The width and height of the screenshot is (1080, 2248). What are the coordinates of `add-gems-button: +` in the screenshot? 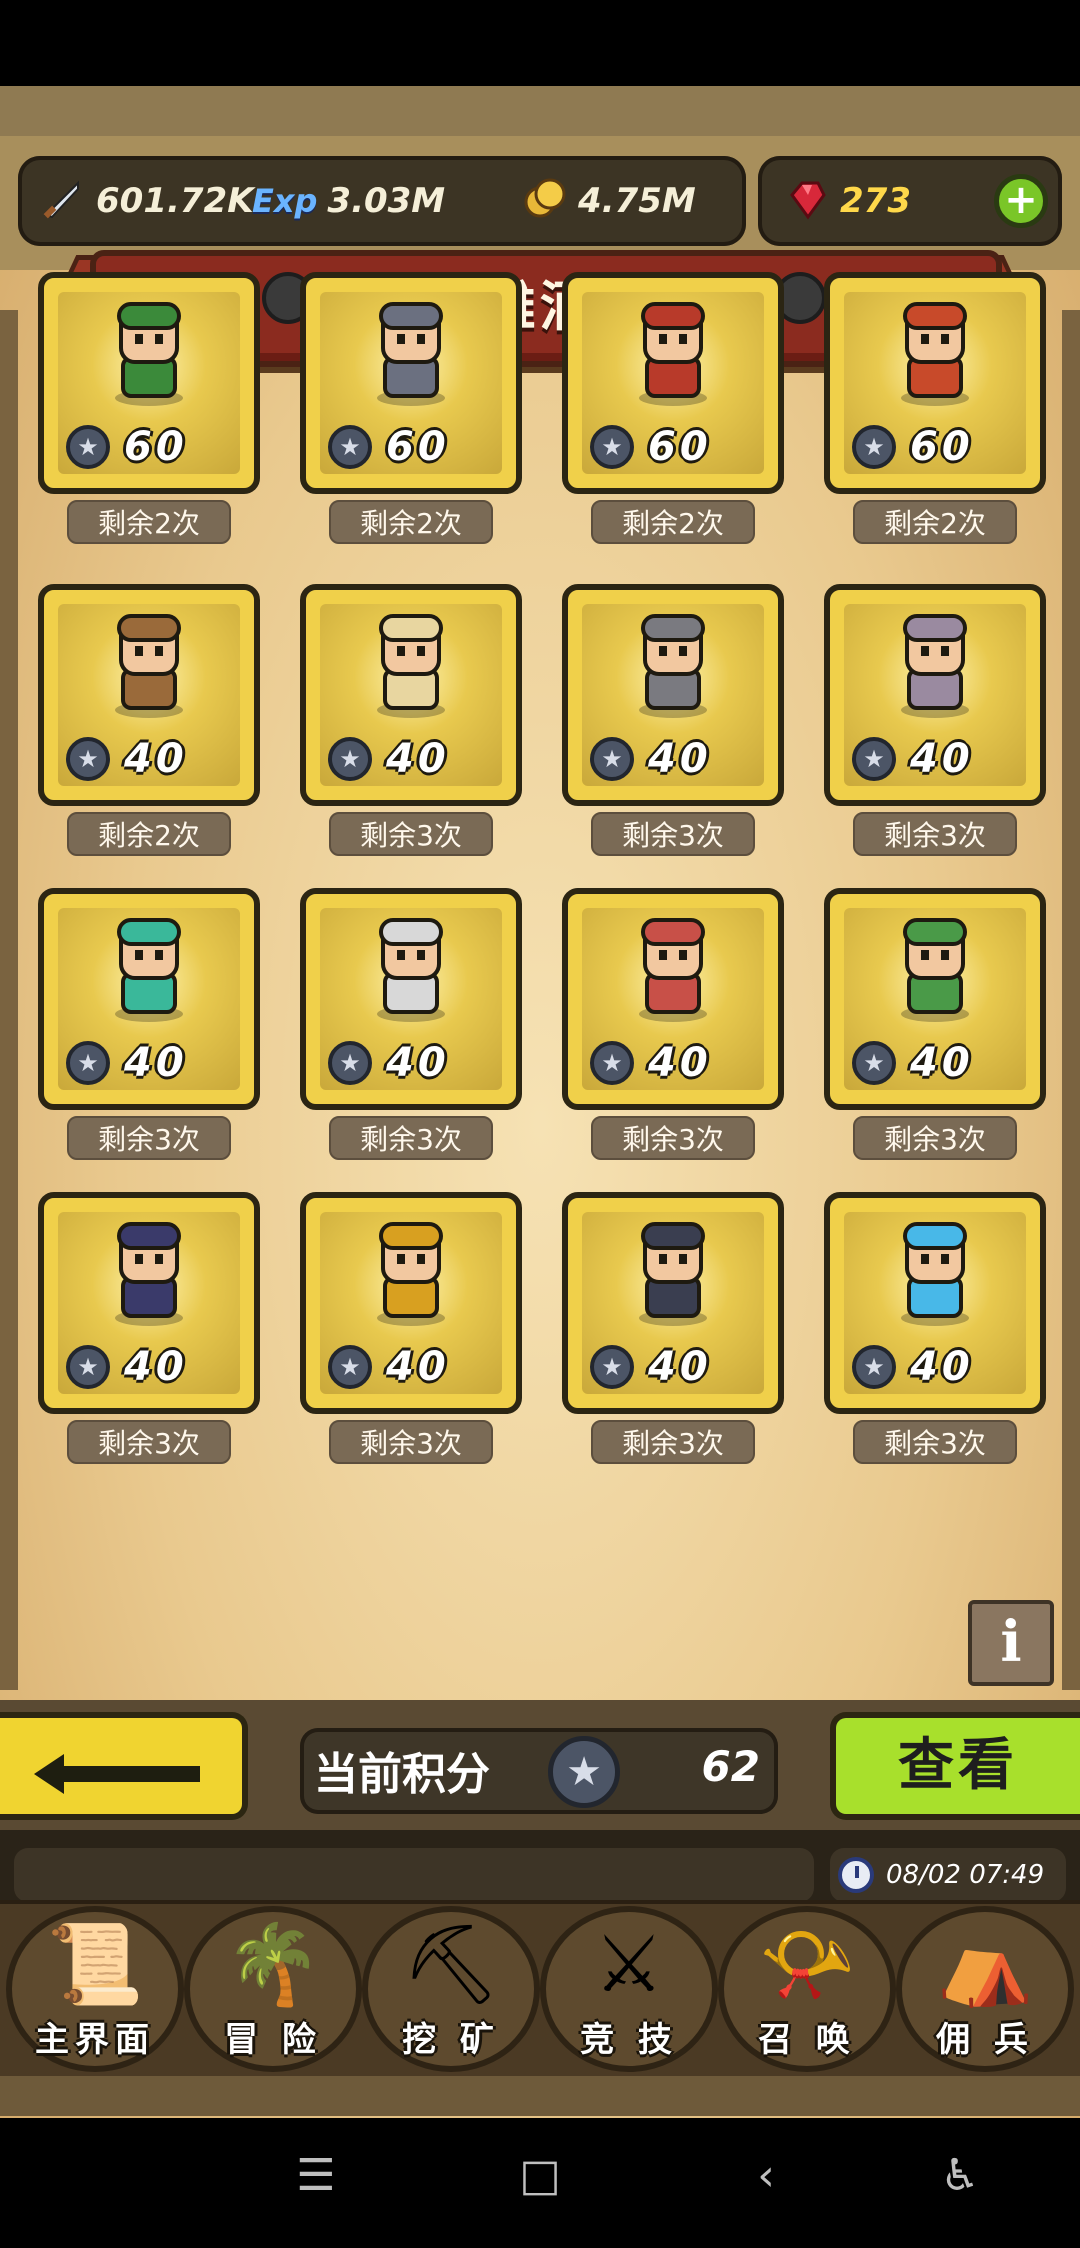 It's located at (1021, 201).